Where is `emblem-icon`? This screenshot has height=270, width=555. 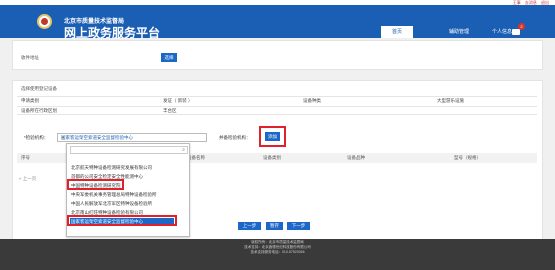 emblem-icon is located at coordinates (44, 21).